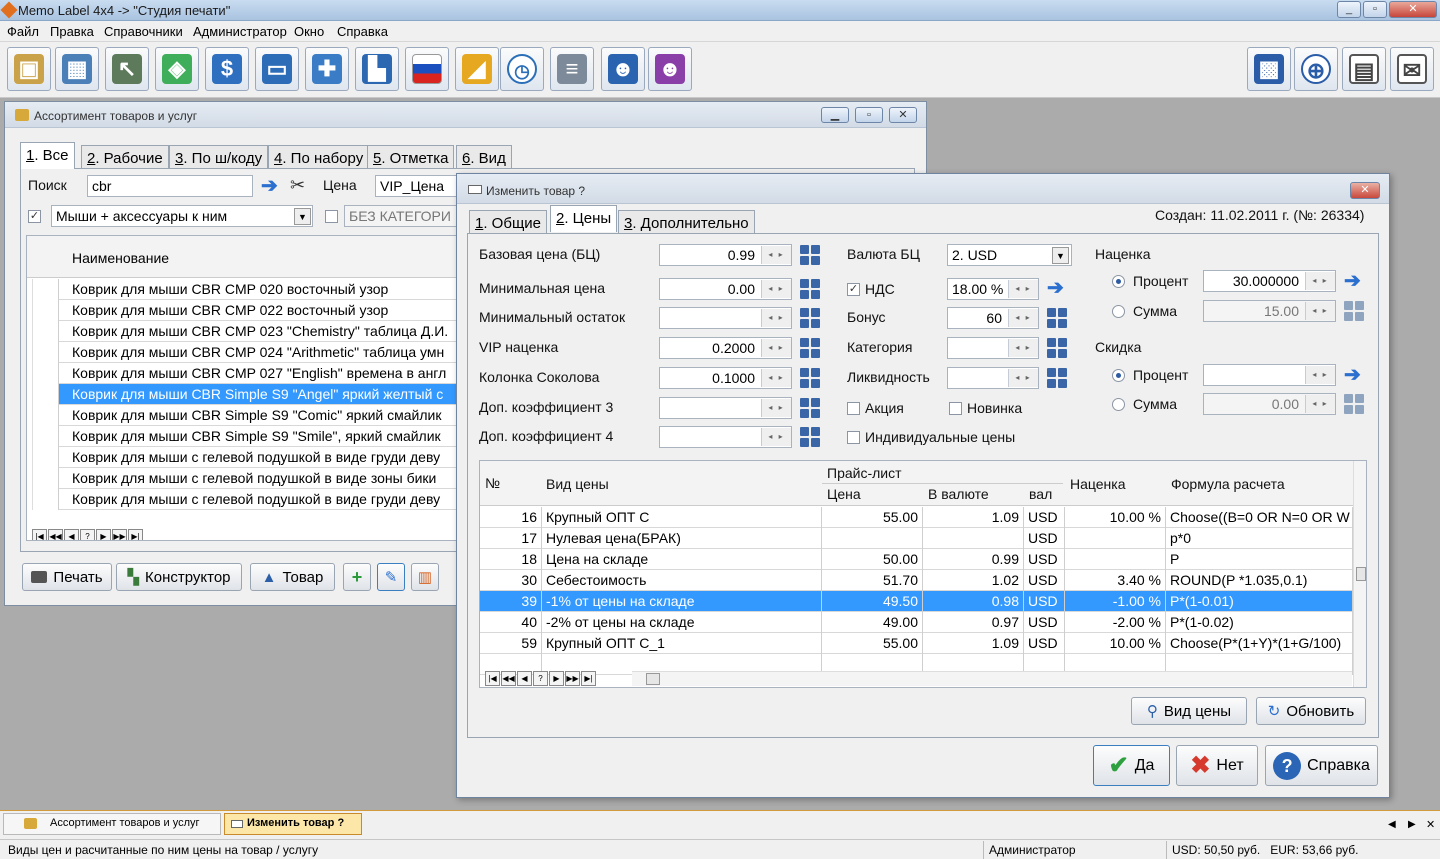  Describe the element at coordinates (120, 258) in the screenshot. I see `col-name-header: Наименование` at that location.